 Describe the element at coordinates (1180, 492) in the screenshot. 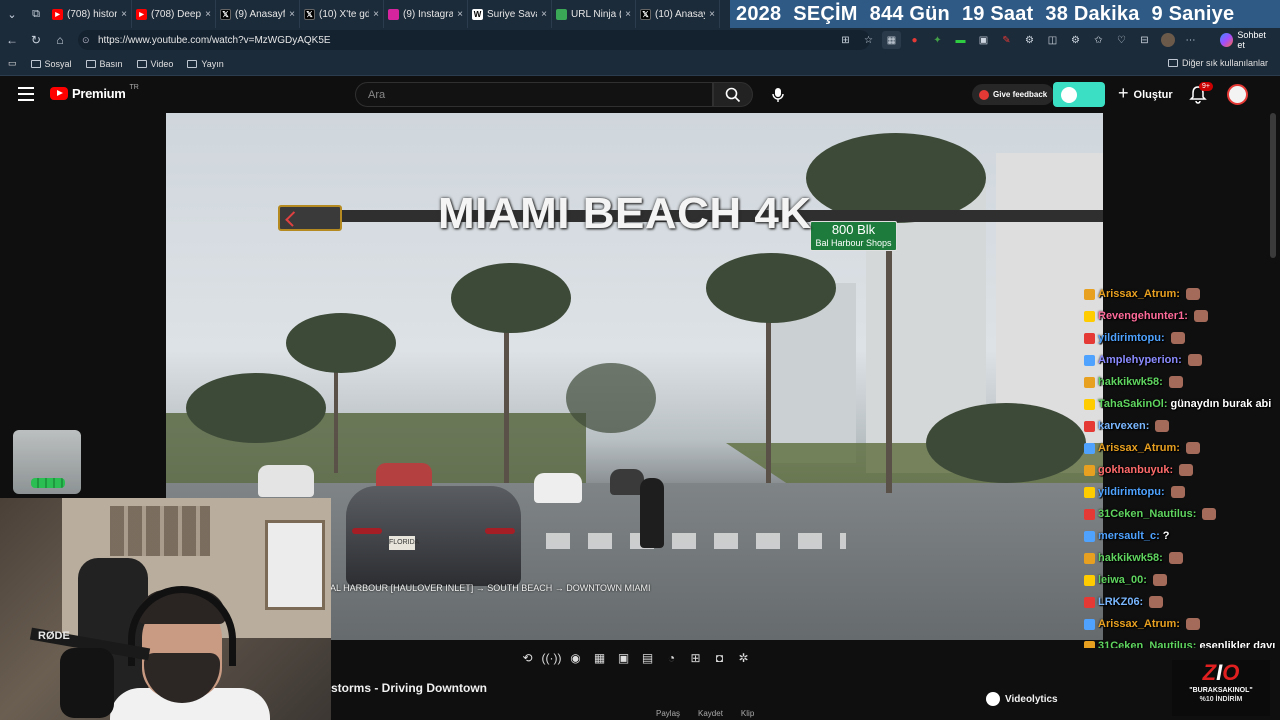

I see `chat-message: yildirimtopu:` at that location.